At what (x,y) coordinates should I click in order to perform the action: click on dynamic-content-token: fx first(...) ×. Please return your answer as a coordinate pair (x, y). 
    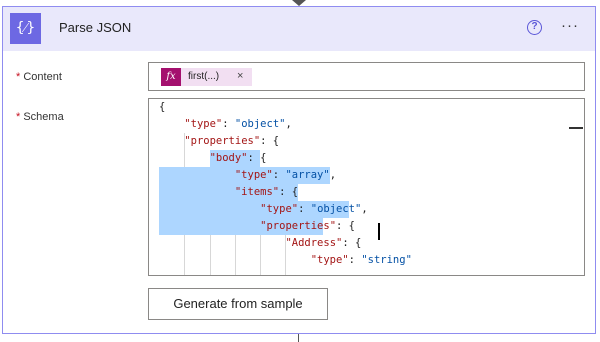
    Looking at the image, I should click on (206, 77).